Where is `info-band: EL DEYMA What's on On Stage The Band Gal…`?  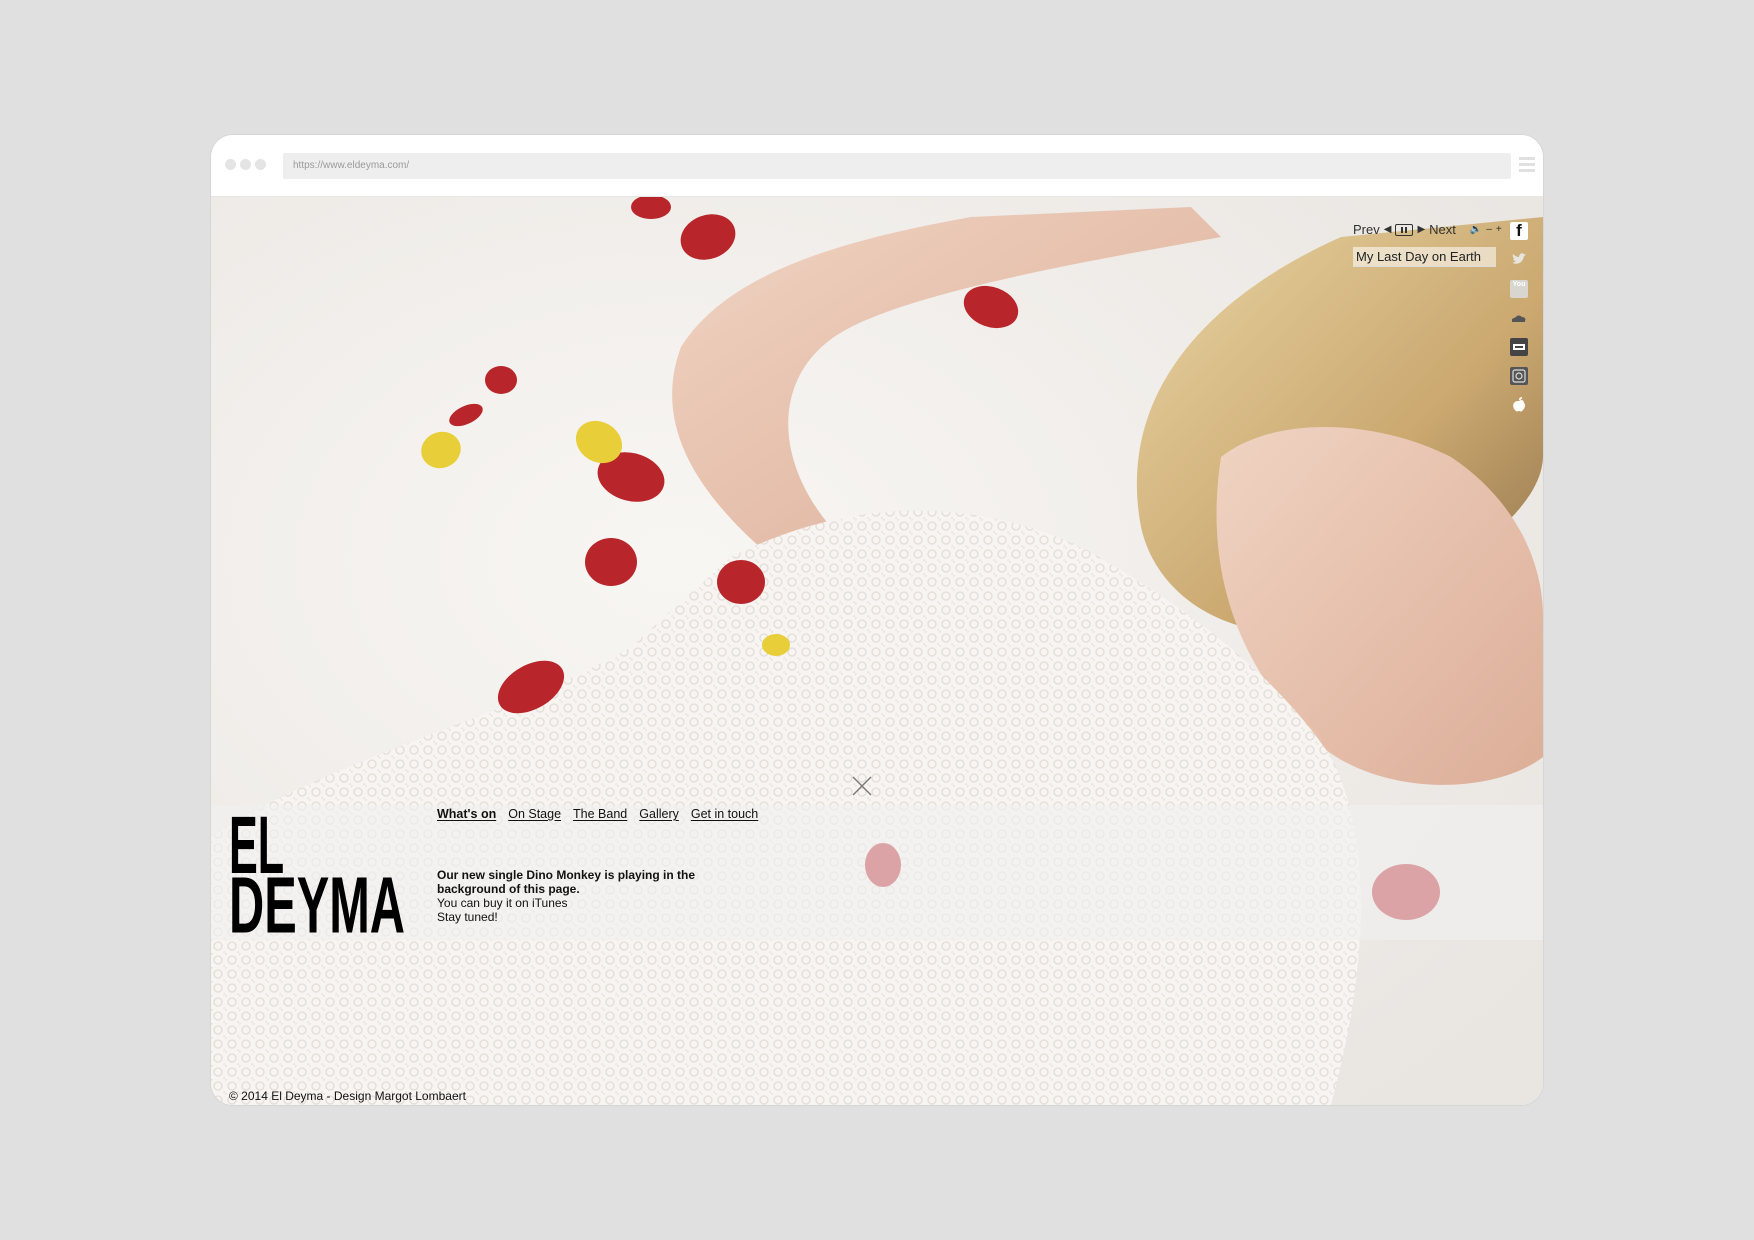
info-band: EL DEYMA What's on On Stage The Band Gal… is located at coordinates (877, 872).